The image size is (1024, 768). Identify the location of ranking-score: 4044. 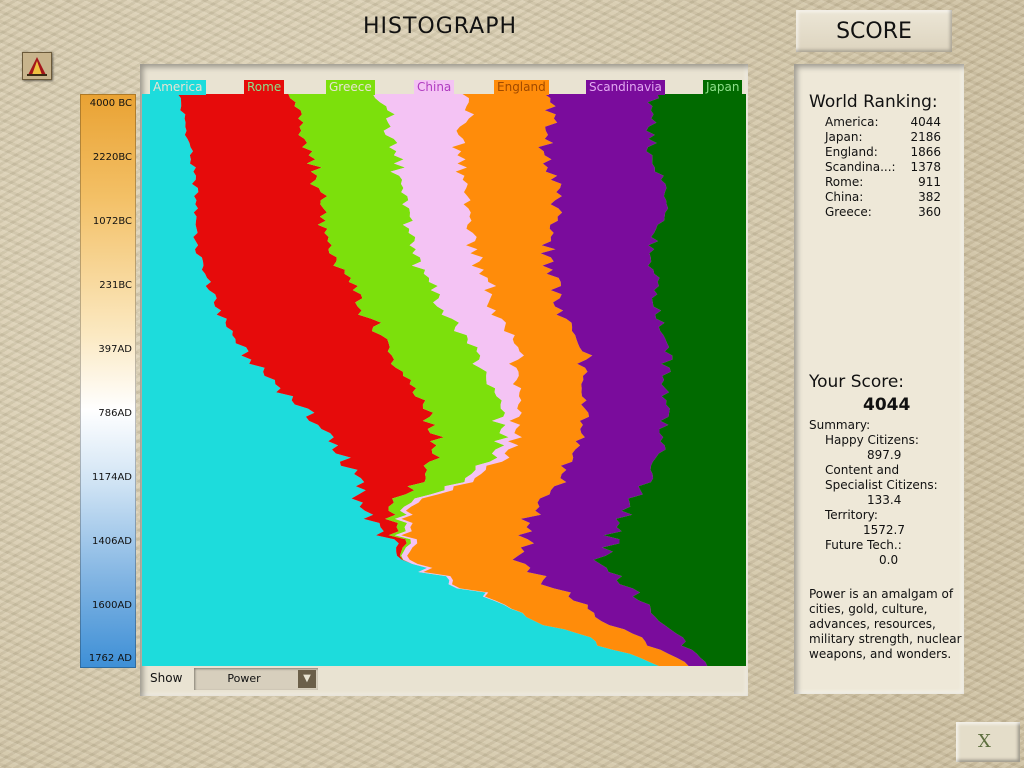
(925, 122).